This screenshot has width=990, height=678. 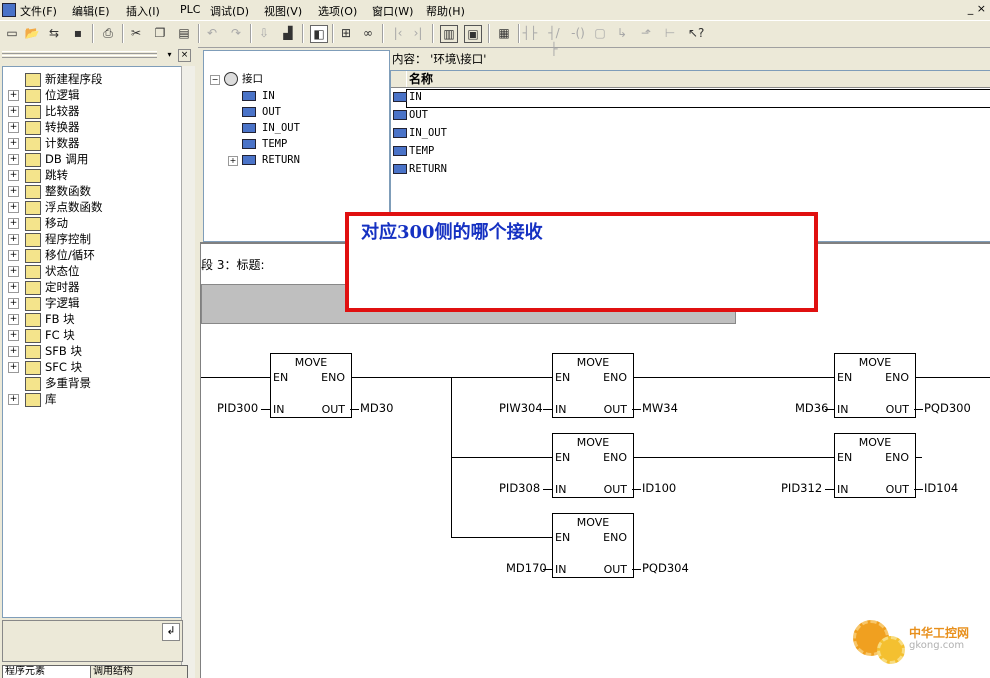 I want to click on tree-item: + FB 块, so click(x=90, y=319).